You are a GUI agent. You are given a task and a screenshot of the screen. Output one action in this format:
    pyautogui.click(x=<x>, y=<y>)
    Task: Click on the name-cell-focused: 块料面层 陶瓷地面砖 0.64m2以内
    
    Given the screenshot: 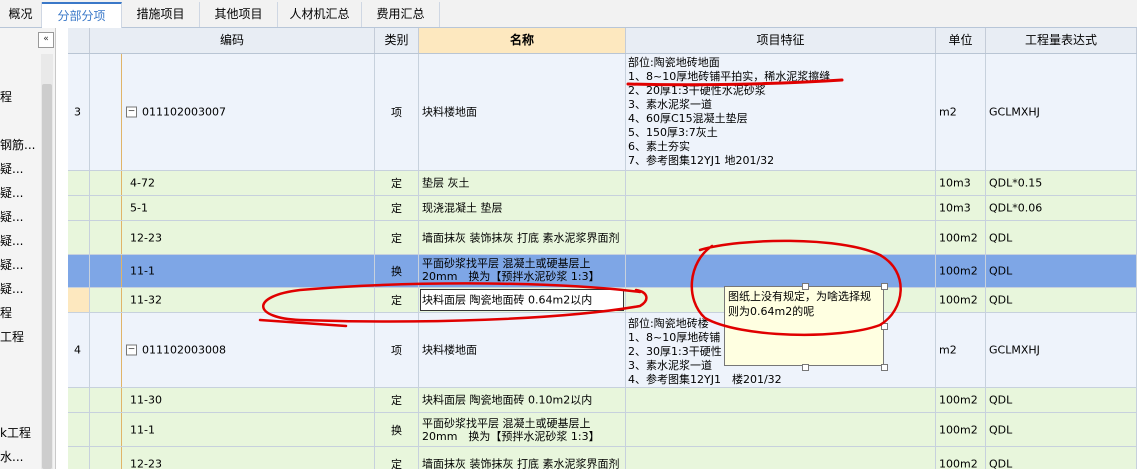 What is the action you would take?
    pyautogui.click(x=522, y=300)
    